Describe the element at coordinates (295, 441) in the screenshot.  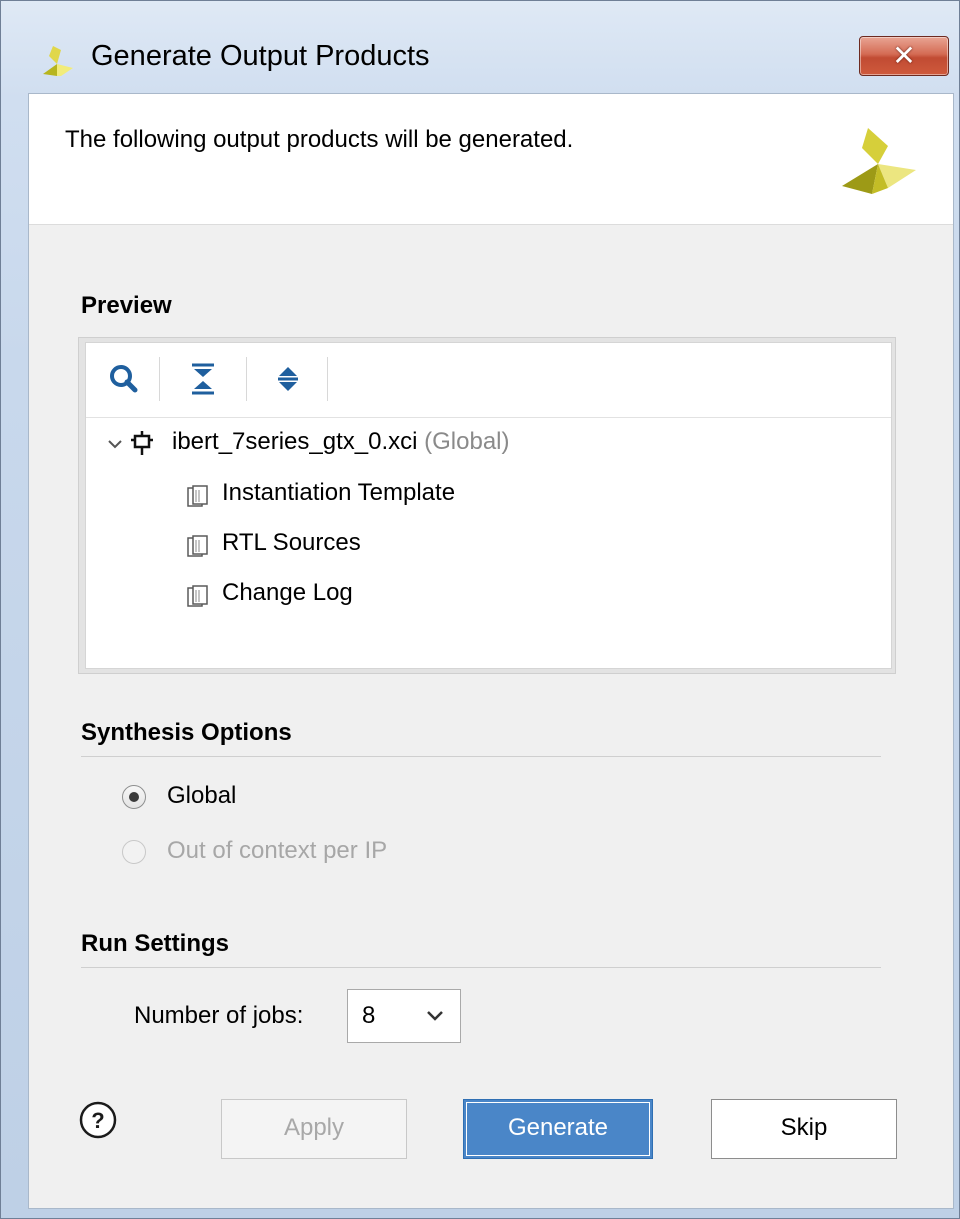
I see `tree-root-name: ibert_7series_gtx_0.xci` at that location.